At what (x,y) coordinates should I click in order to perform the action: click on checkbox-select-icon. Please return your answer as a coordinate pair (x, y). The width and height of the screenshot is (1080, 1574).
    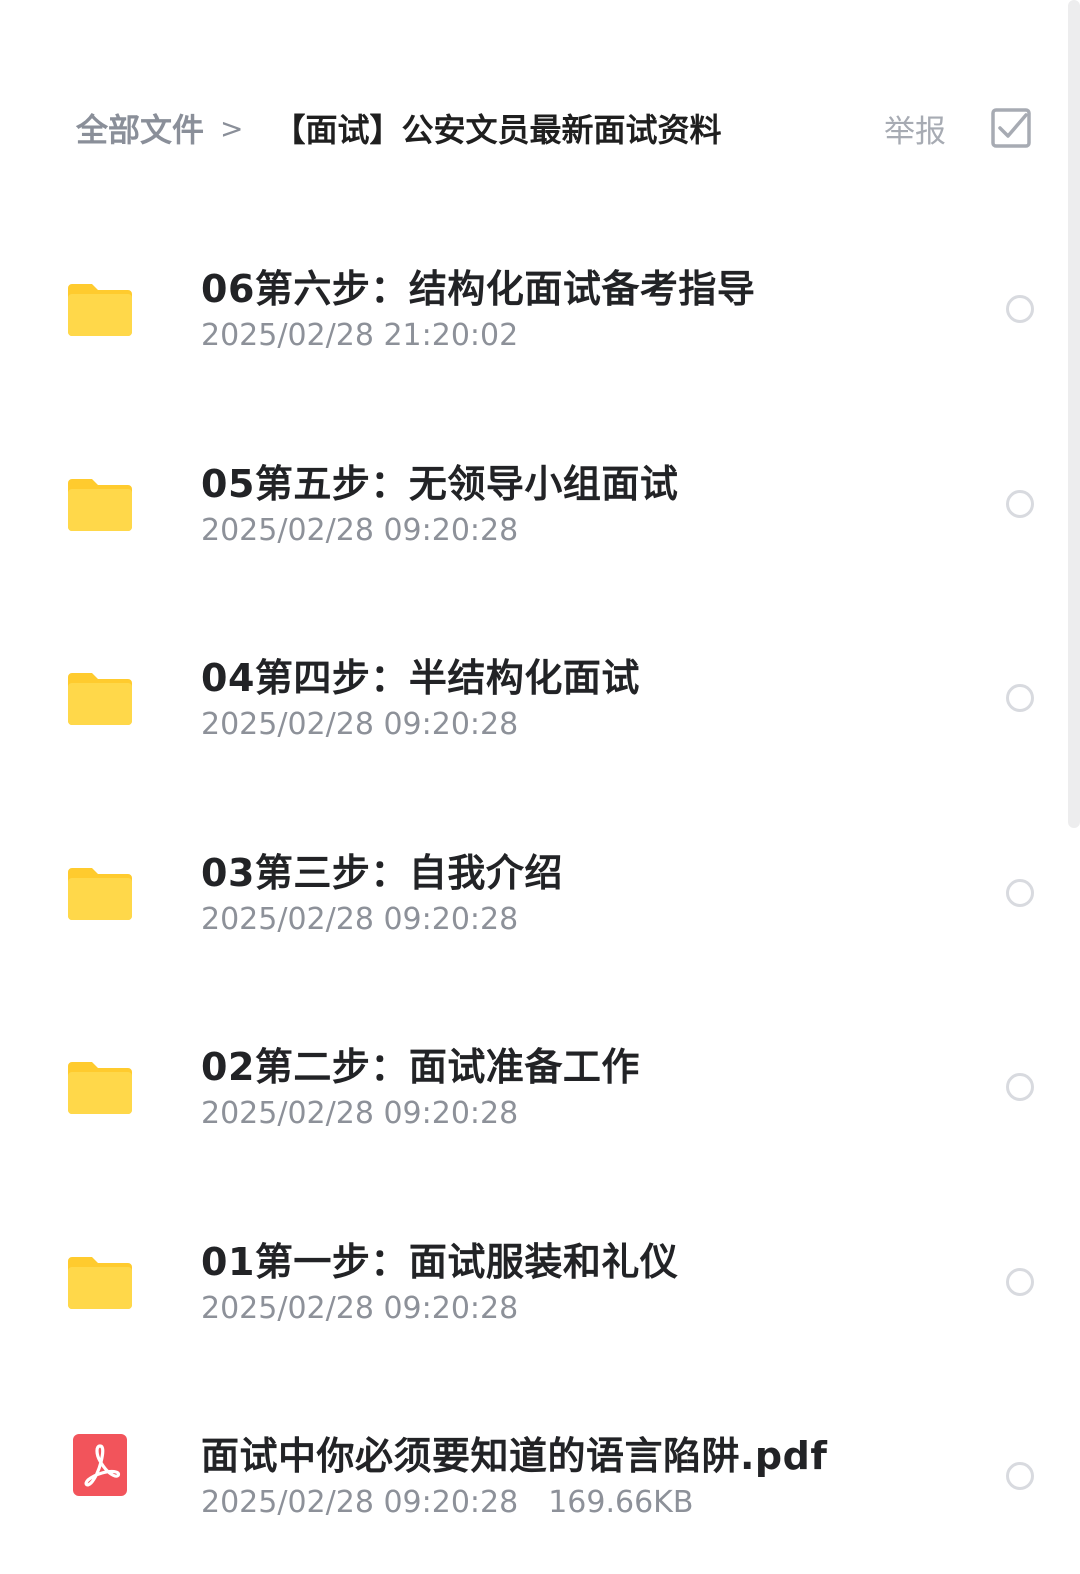
    Looking at the image, I should click on (1011, 128).